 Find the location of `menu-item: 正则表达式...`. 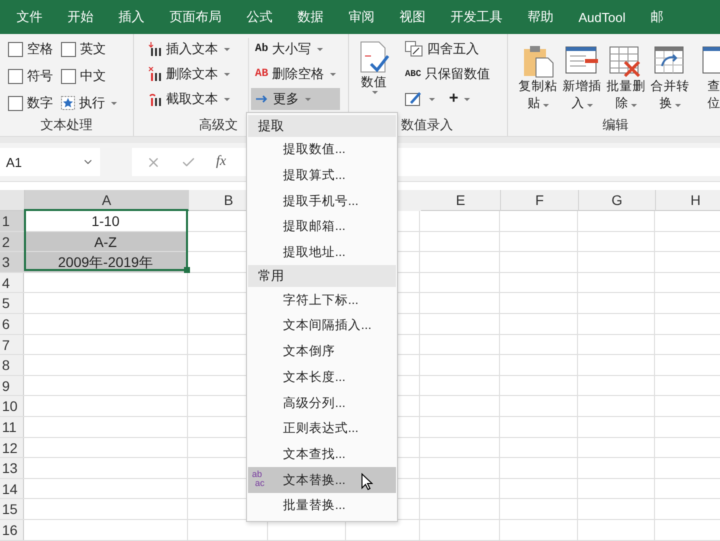

menu-item: 正则表达式... is located at coordinates (322, 429).